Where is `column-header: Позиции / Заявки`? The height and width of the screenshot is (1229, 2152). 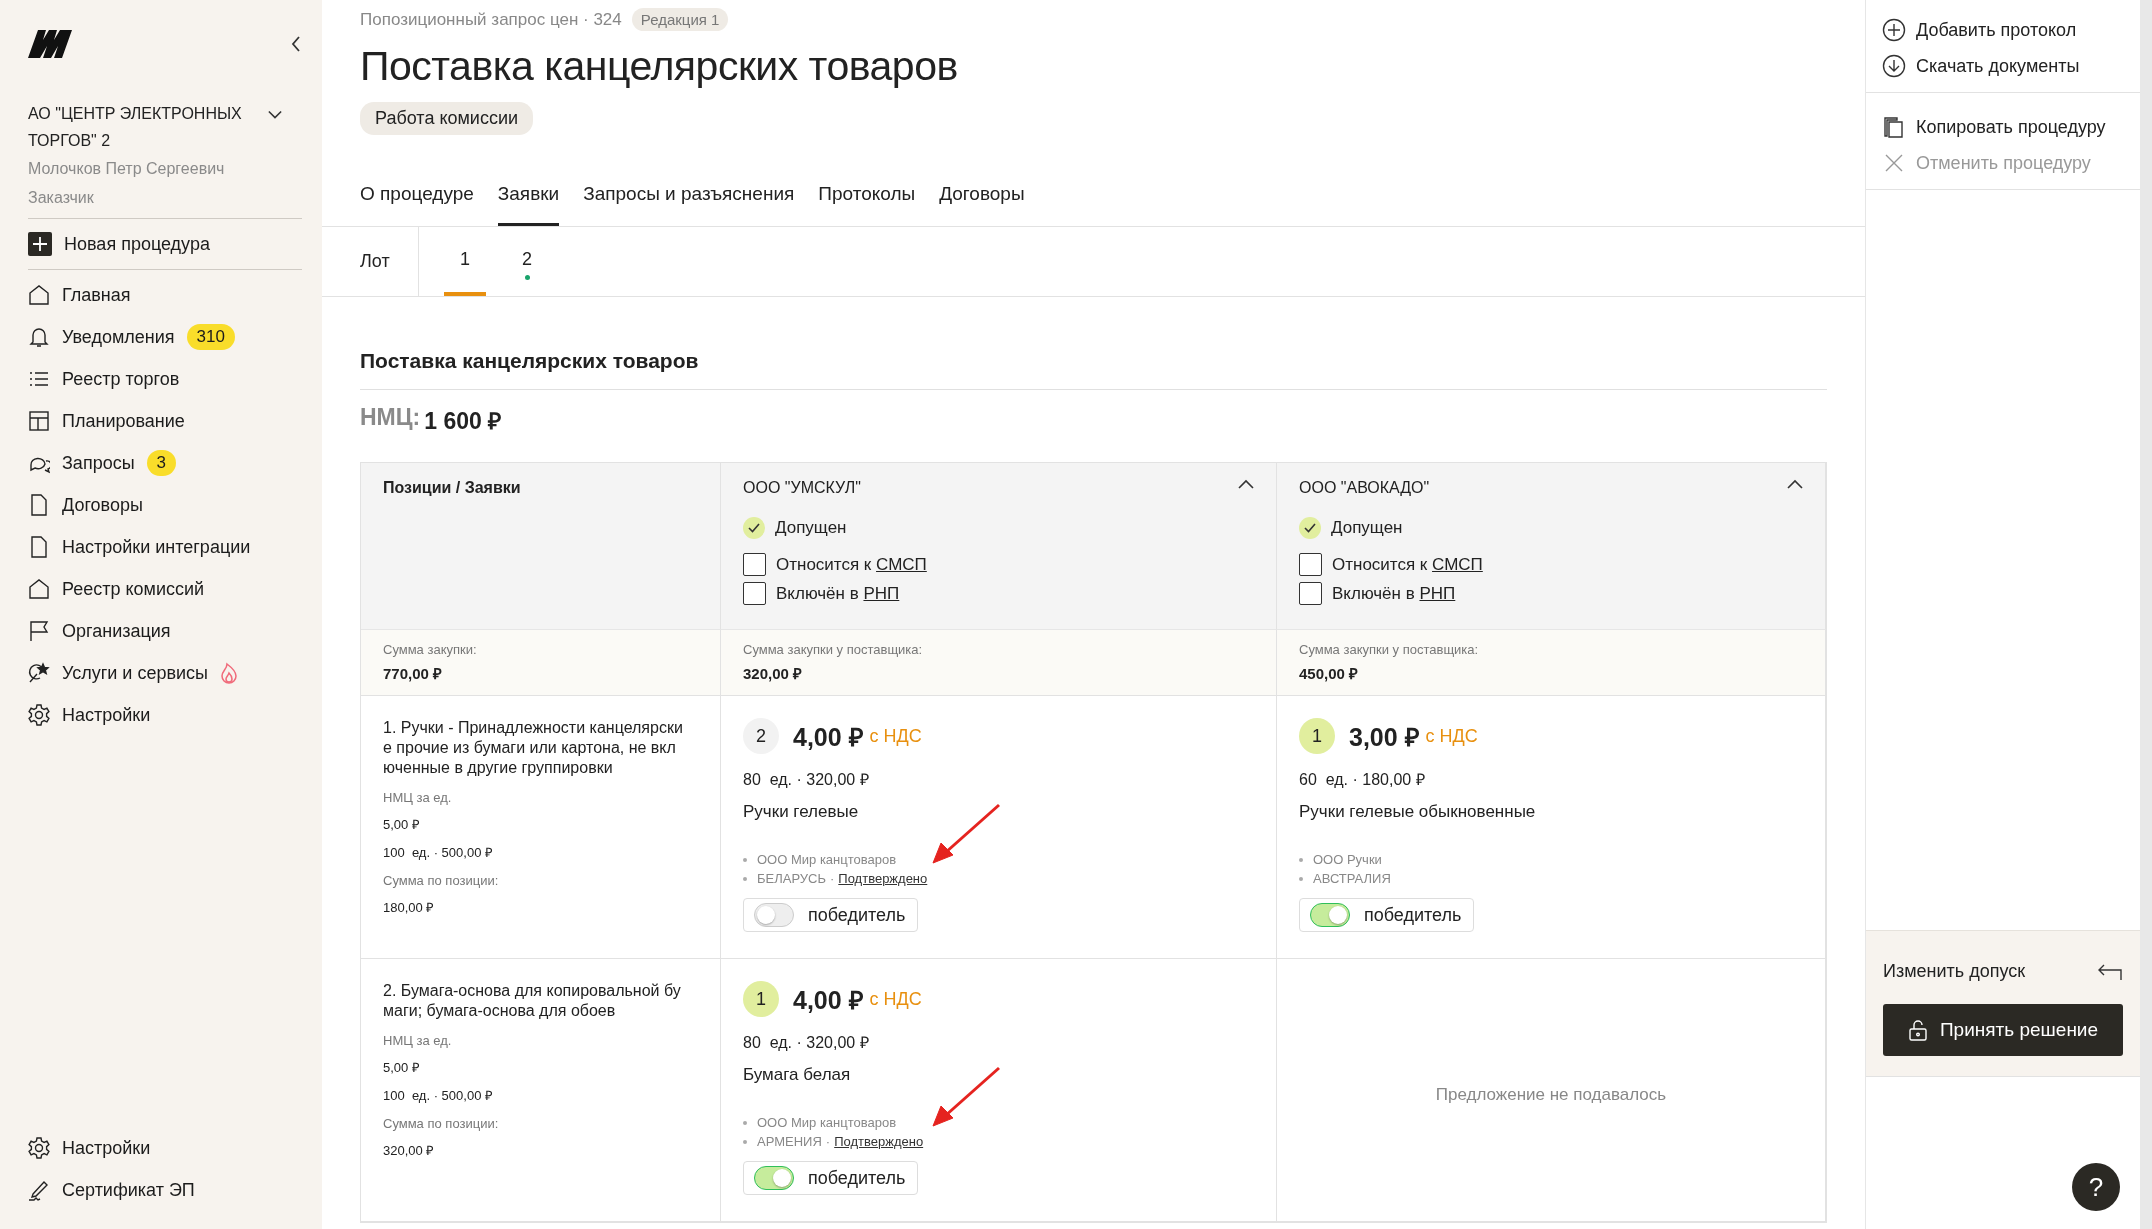
column-header: Позиции / Заявки is located at coordinates (452, 488).